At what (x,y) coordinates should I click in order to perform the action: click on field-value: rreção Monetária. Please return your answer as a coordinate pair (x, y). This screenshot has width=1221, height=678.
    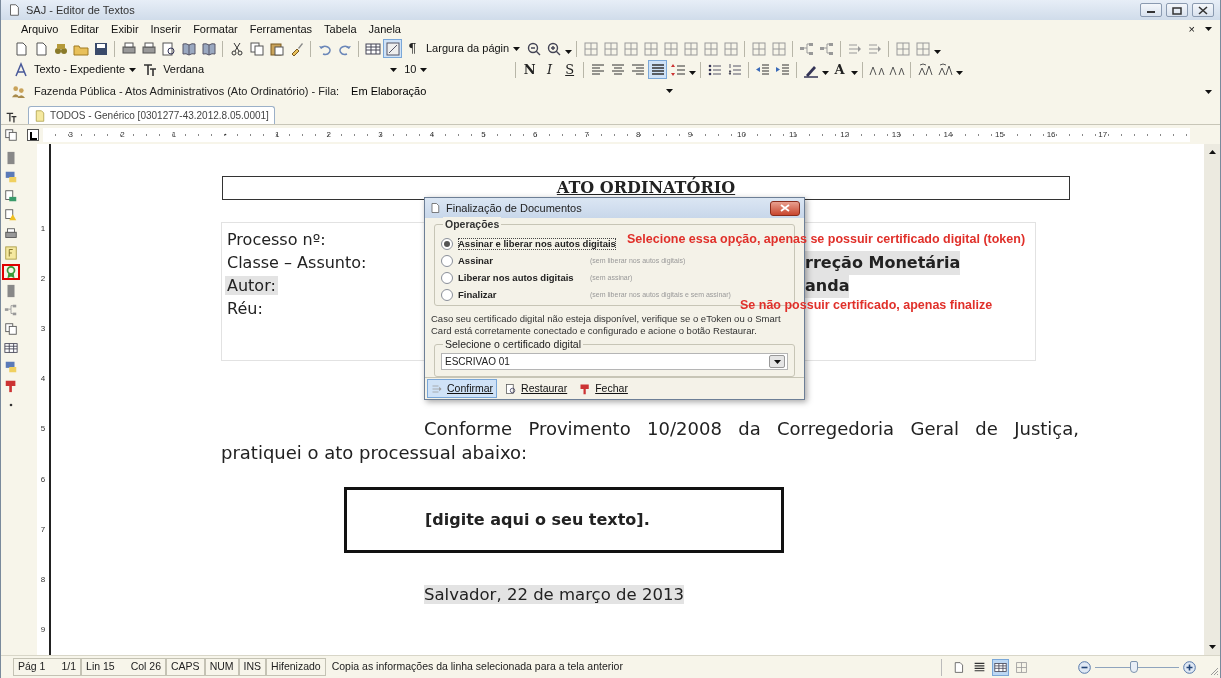
    Looking at the image, I should click on (883, 262).